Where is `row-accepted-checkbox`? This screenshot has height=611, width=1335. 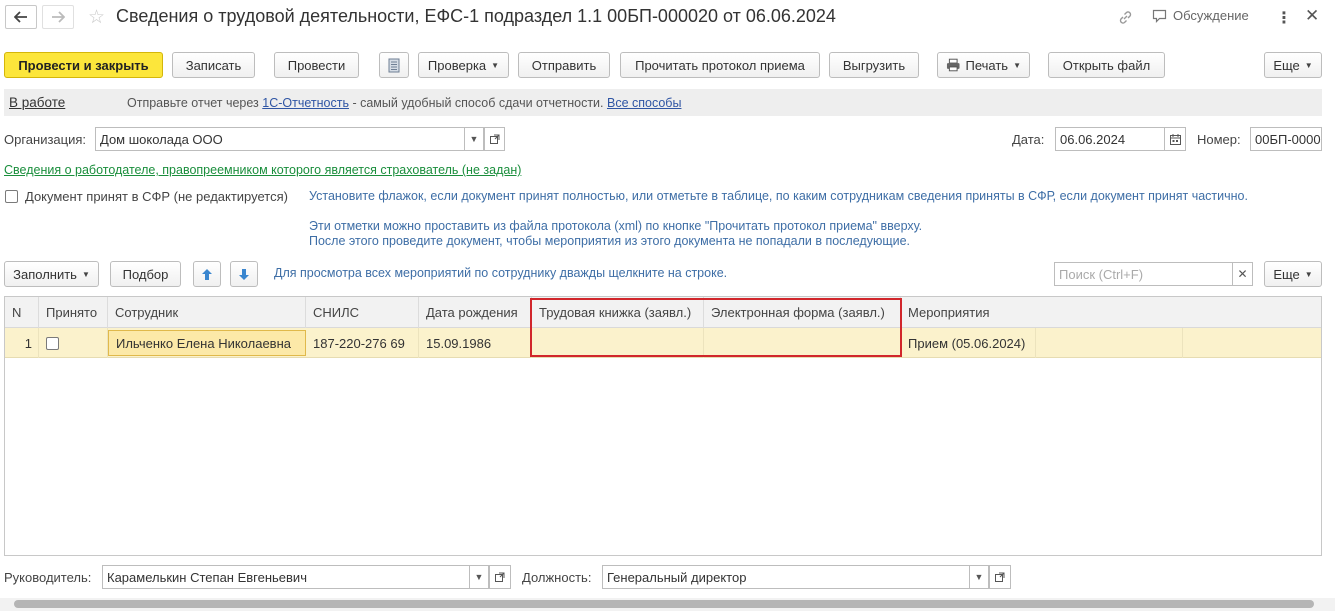 row-accepted-checkbox is located at coordinates (52, 343).